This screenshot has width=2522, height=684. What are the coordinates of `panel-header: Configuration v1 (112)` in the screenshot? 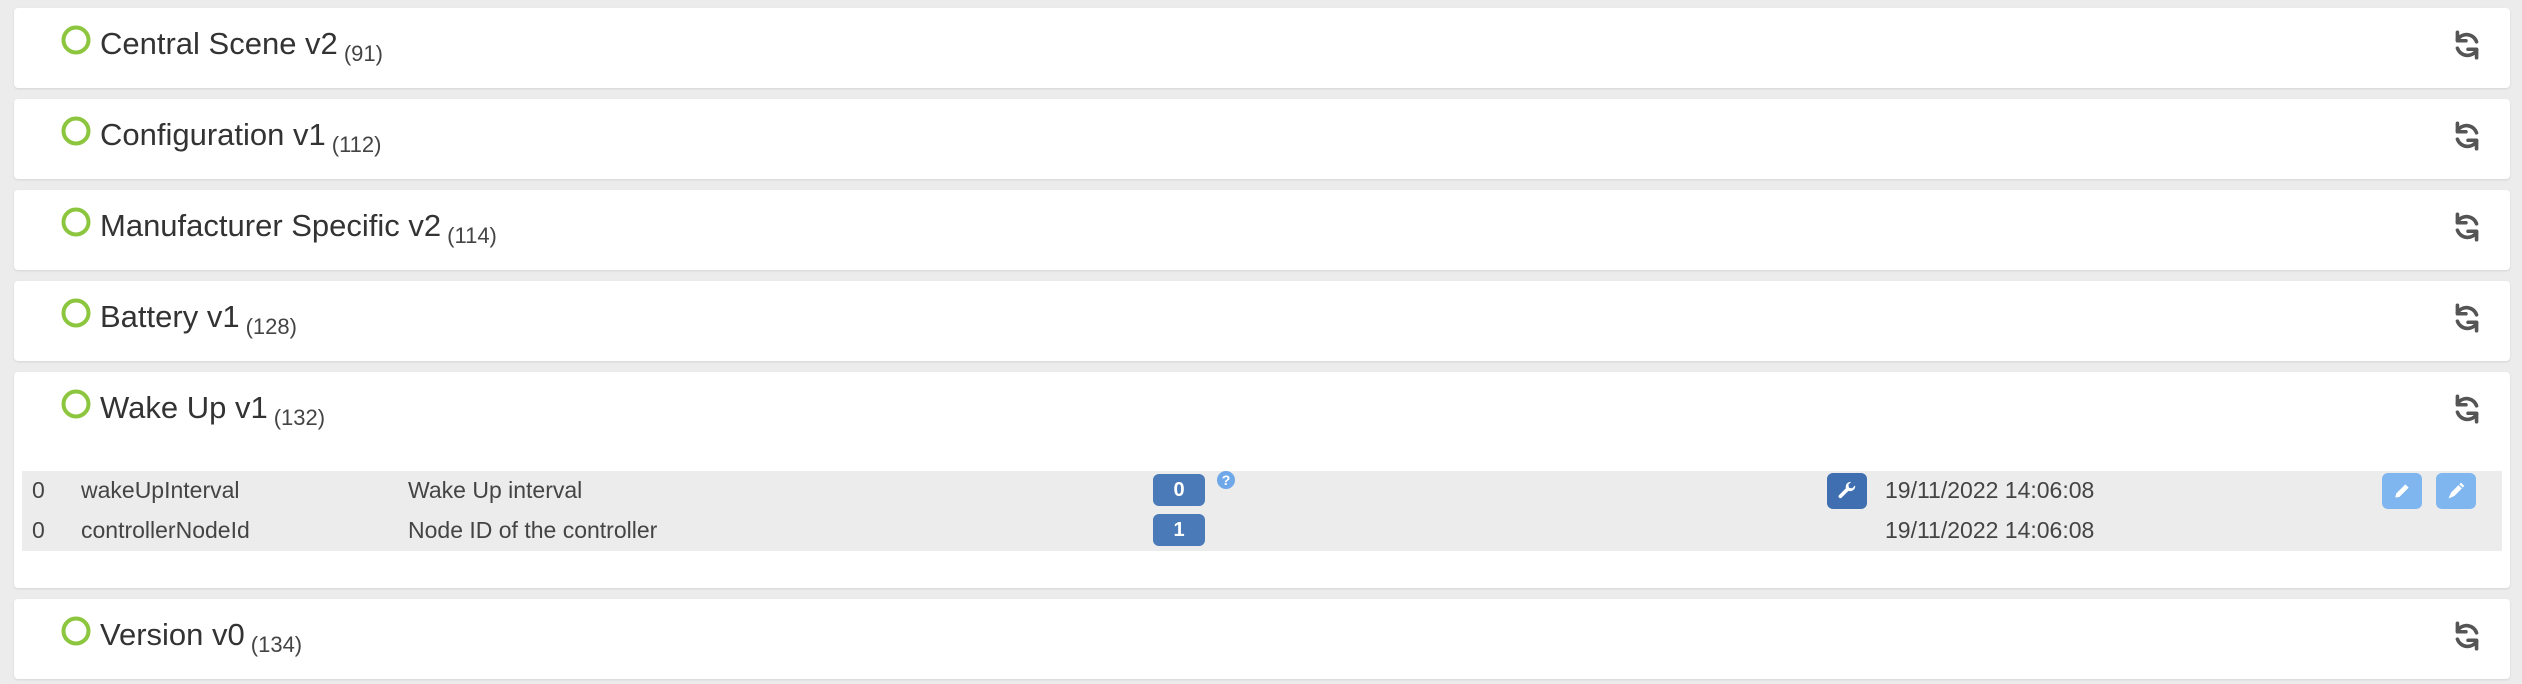 It's located at (1262, 140).